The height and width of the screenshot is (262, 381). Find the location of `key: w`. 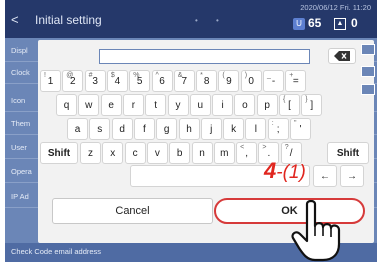

key: w is located at coordinates (89, 105).